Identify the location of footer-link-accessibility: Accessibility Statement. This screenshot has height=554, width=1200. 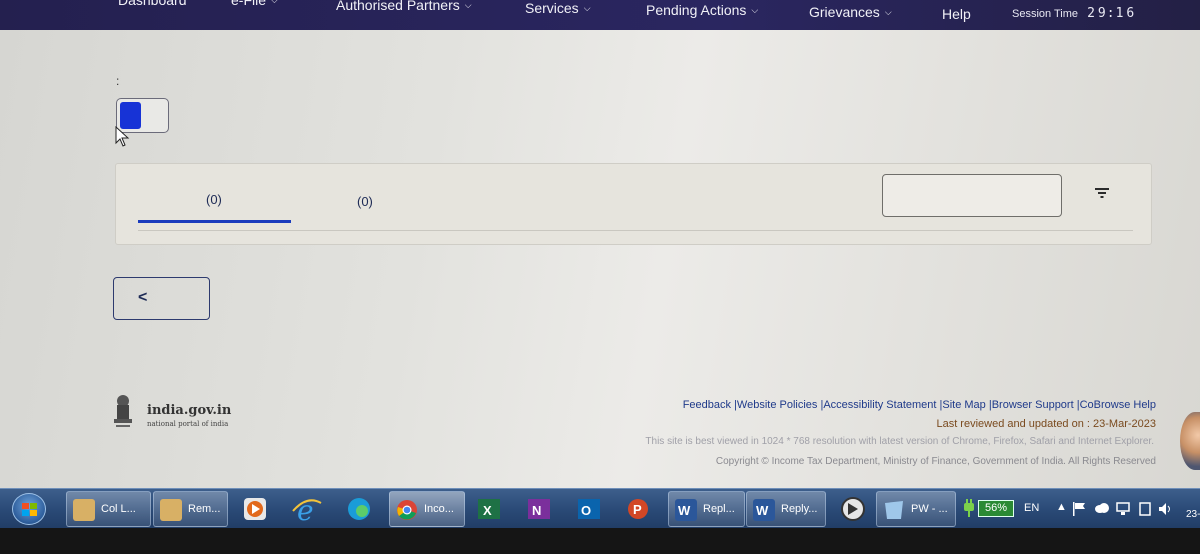
(879, 405).